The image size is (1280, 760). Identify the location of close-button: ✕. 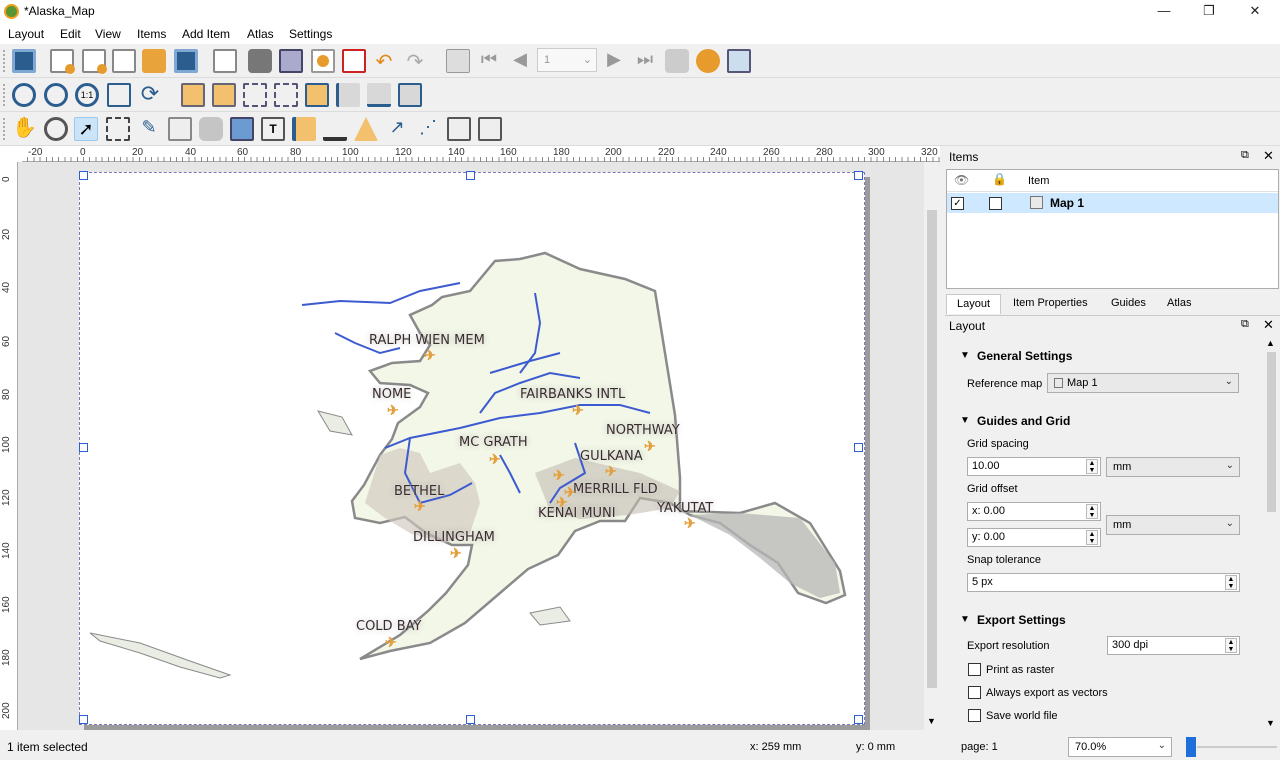
(1255, 11).